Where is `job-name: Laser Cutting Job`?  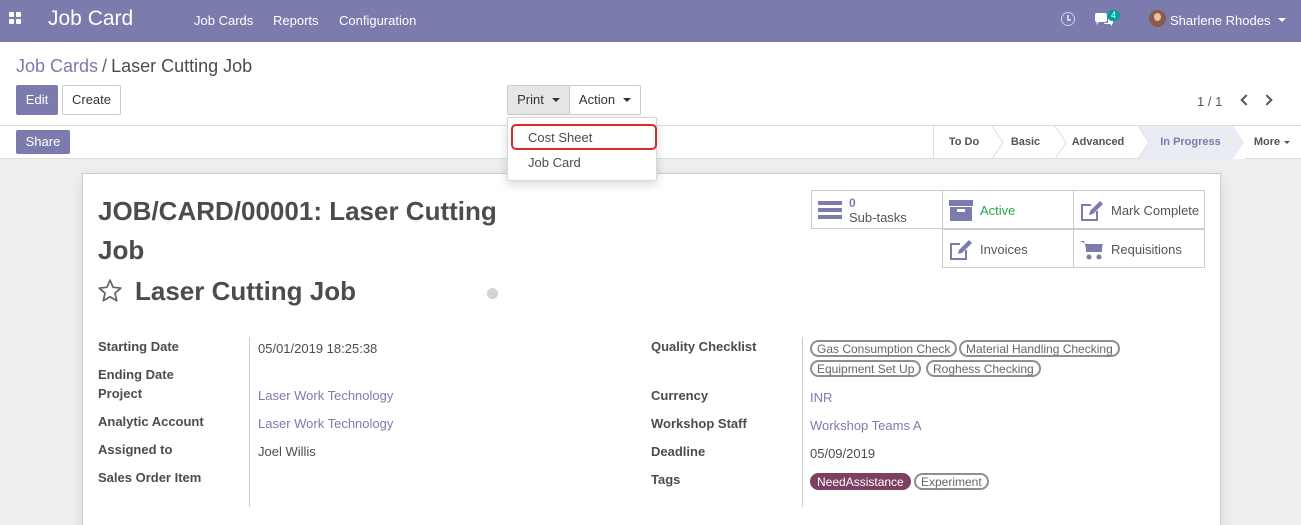
job-name: Laser Cutting Job is located at coordinates (245, 291).